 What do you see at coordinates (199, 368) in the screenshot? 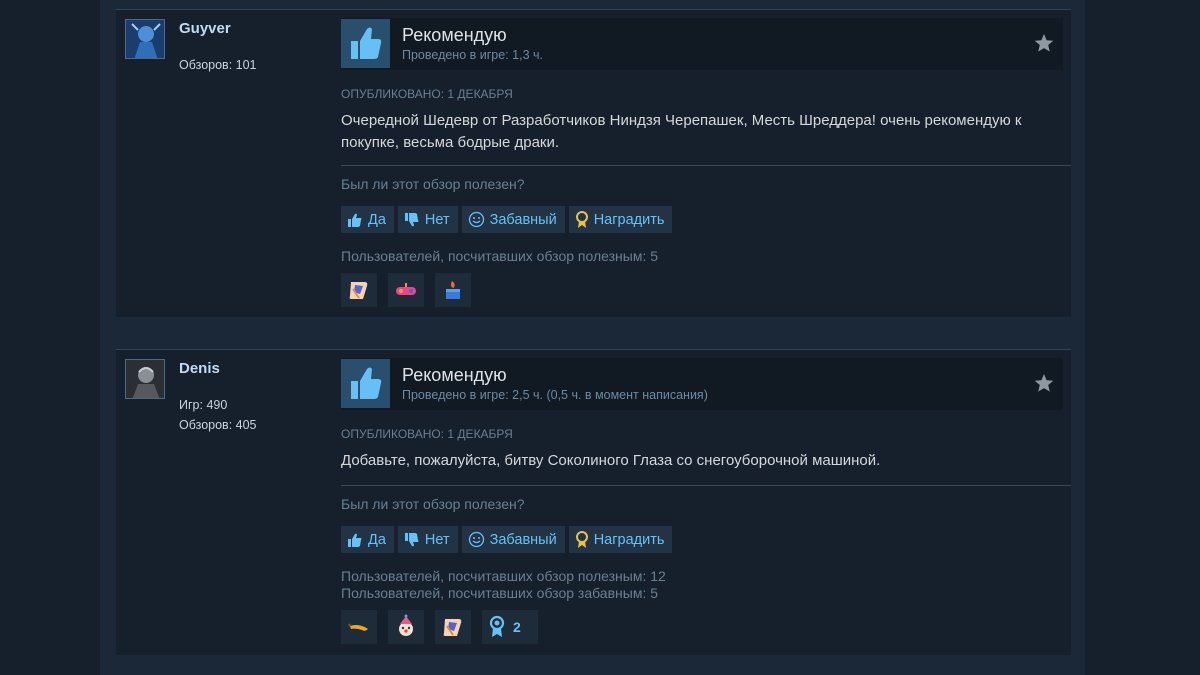
I see `author-name: Denis` at bounding box center [199, 368].